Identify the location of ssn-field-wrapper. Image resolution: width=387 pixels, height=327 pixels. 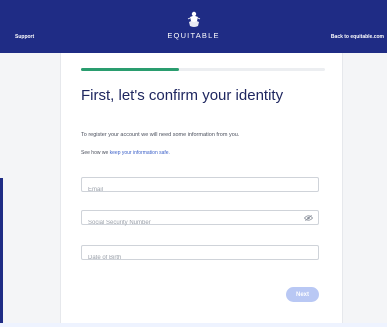
(200, 220).